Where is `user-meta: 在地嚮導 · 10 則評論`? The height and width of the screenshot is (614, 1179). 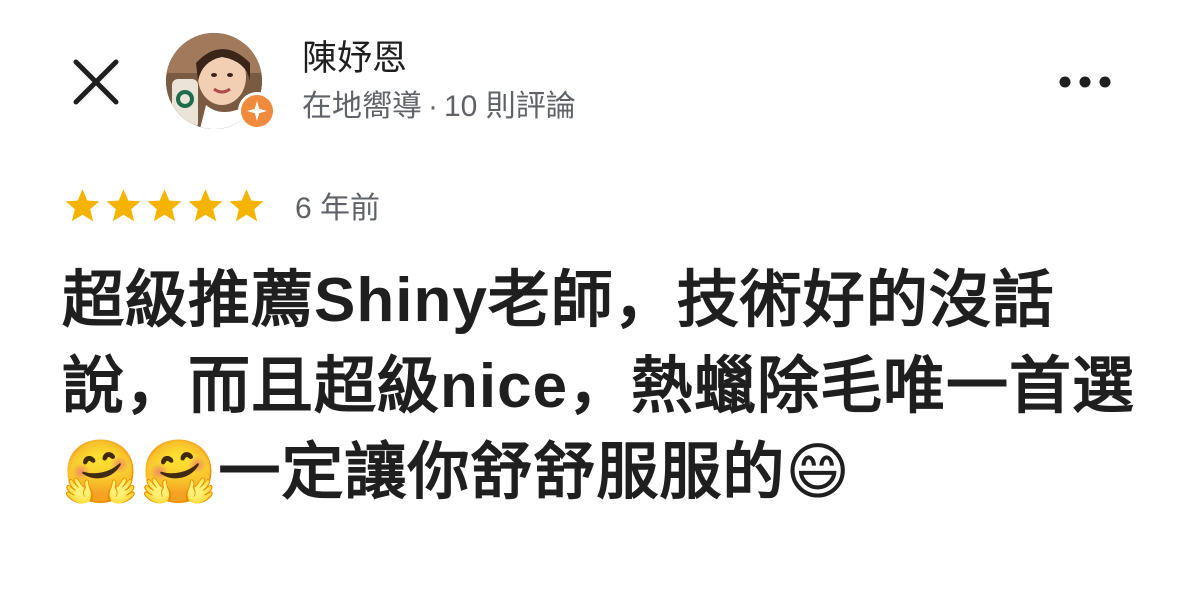 user-meta: 在地嚮導 · 10 則評論 is located at coordinates (439, 107).